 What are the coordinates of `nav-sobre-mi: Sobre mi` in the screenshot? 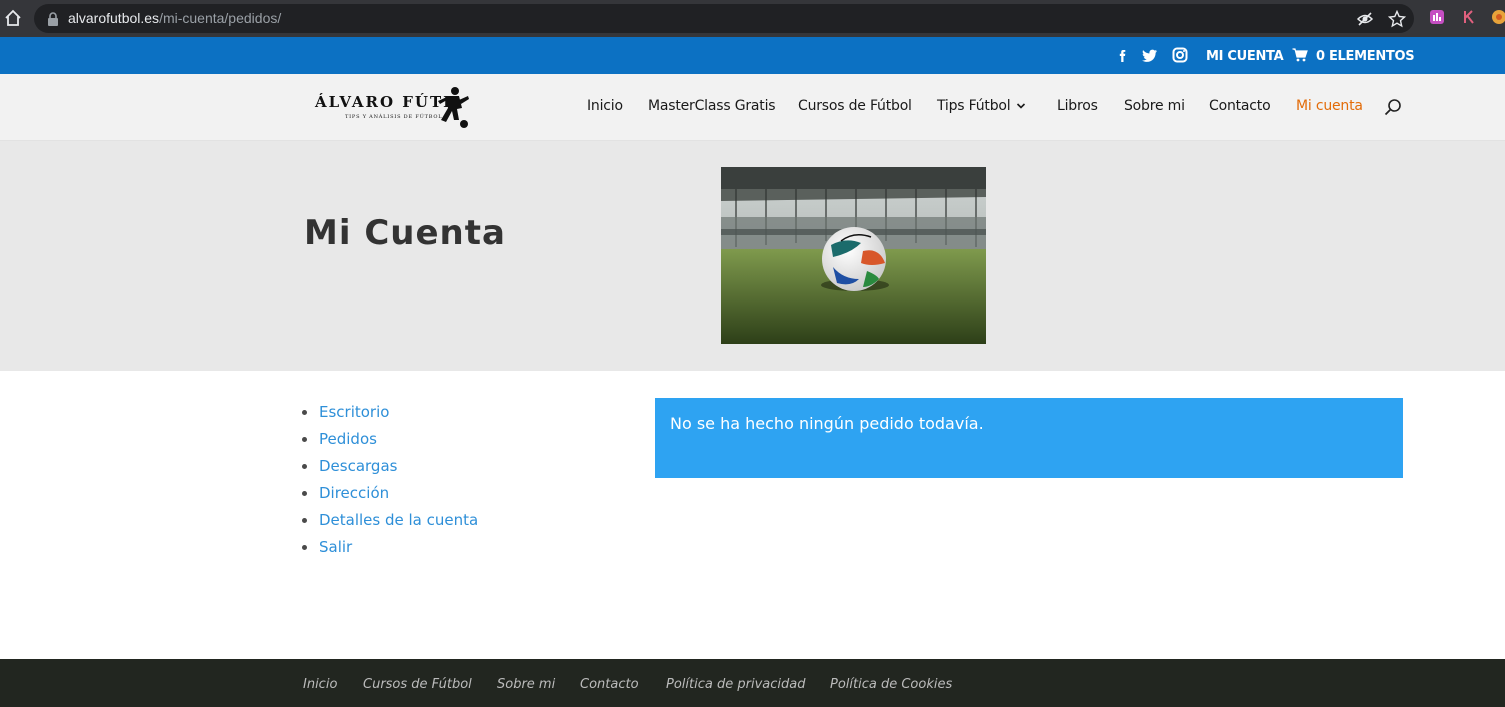 It's located at (1154, 106).